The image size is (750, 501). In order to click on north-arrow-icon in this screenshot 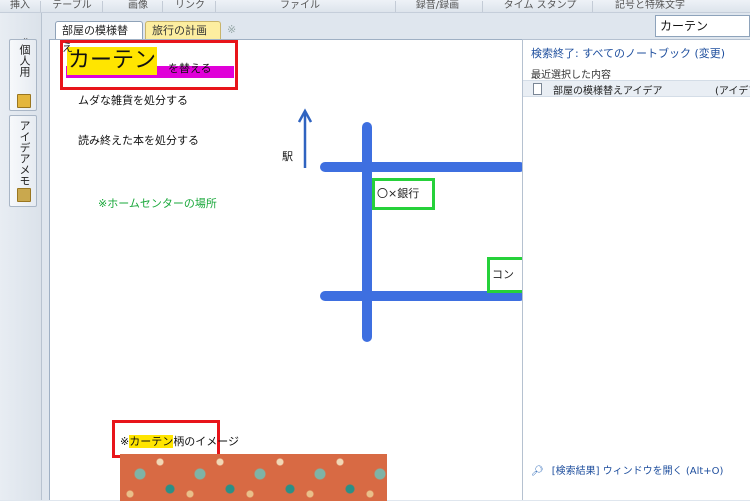, I will do `click(305, 138)`.